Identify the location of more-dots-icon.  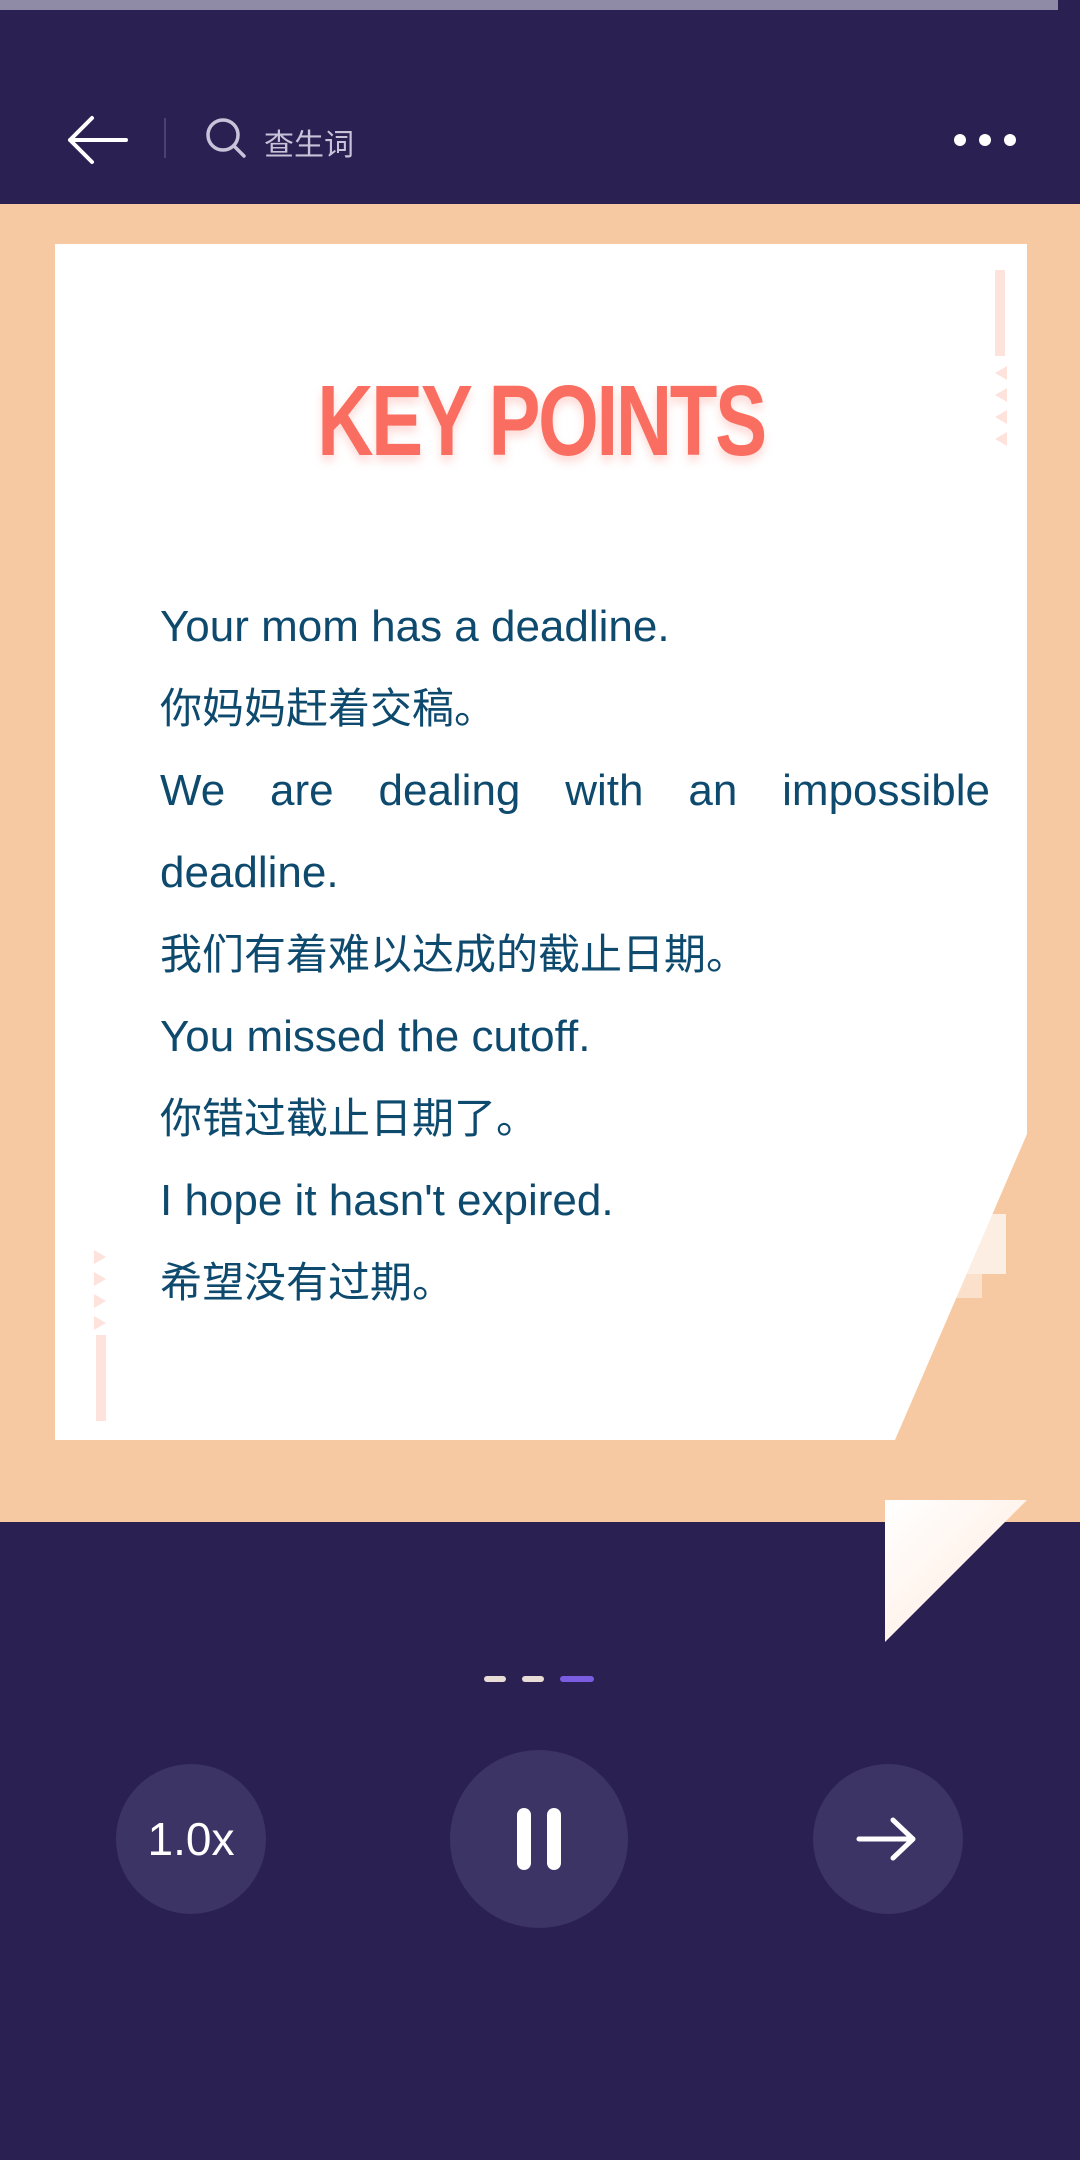
(985, 140).